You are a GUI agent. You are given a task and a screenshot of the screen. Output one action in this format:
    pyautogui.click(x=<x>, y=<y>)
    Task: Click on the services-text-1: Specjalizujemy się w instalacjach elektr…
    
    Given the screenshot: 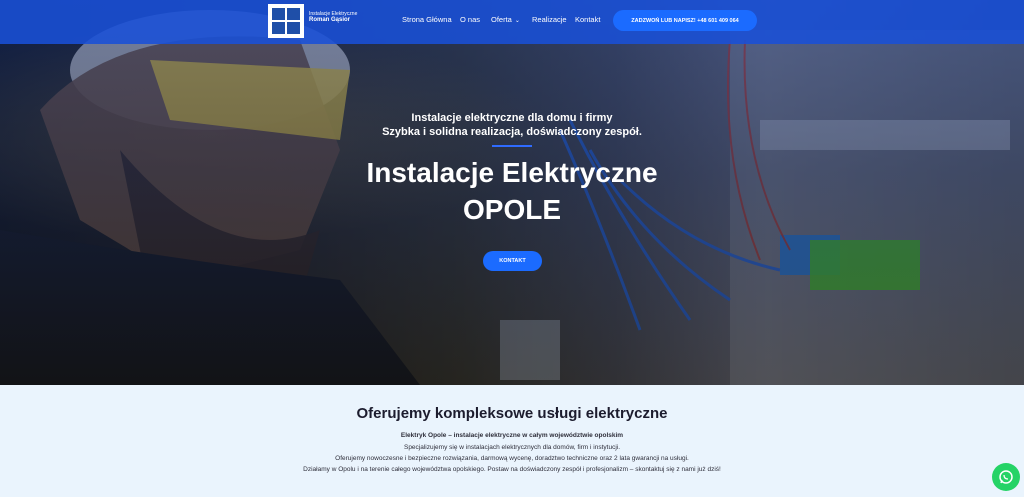 What is the action you would take?
    pyautogui.click(x=512, y=447)
    